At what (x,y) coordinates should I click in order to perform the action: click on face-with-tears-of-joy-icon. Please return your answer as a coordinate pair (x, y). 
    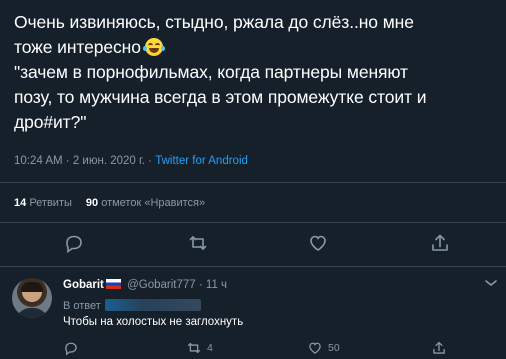
    Looking at the image, I should click on (153, 47).